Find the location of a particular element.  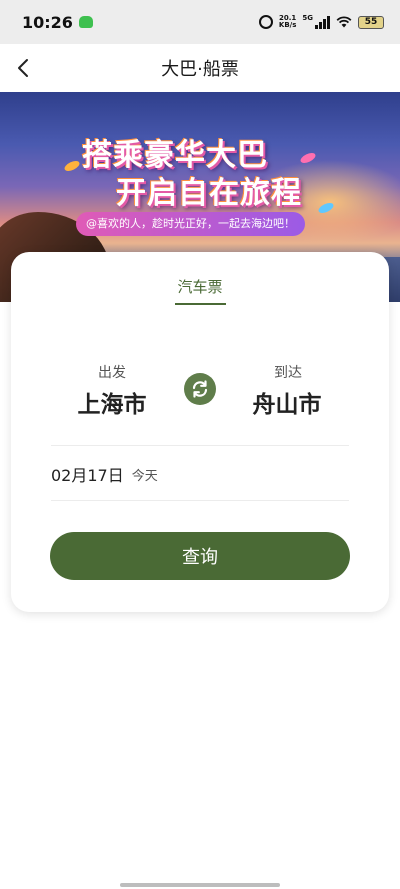

query-button: 查询 is located at coordinates (200, 556).